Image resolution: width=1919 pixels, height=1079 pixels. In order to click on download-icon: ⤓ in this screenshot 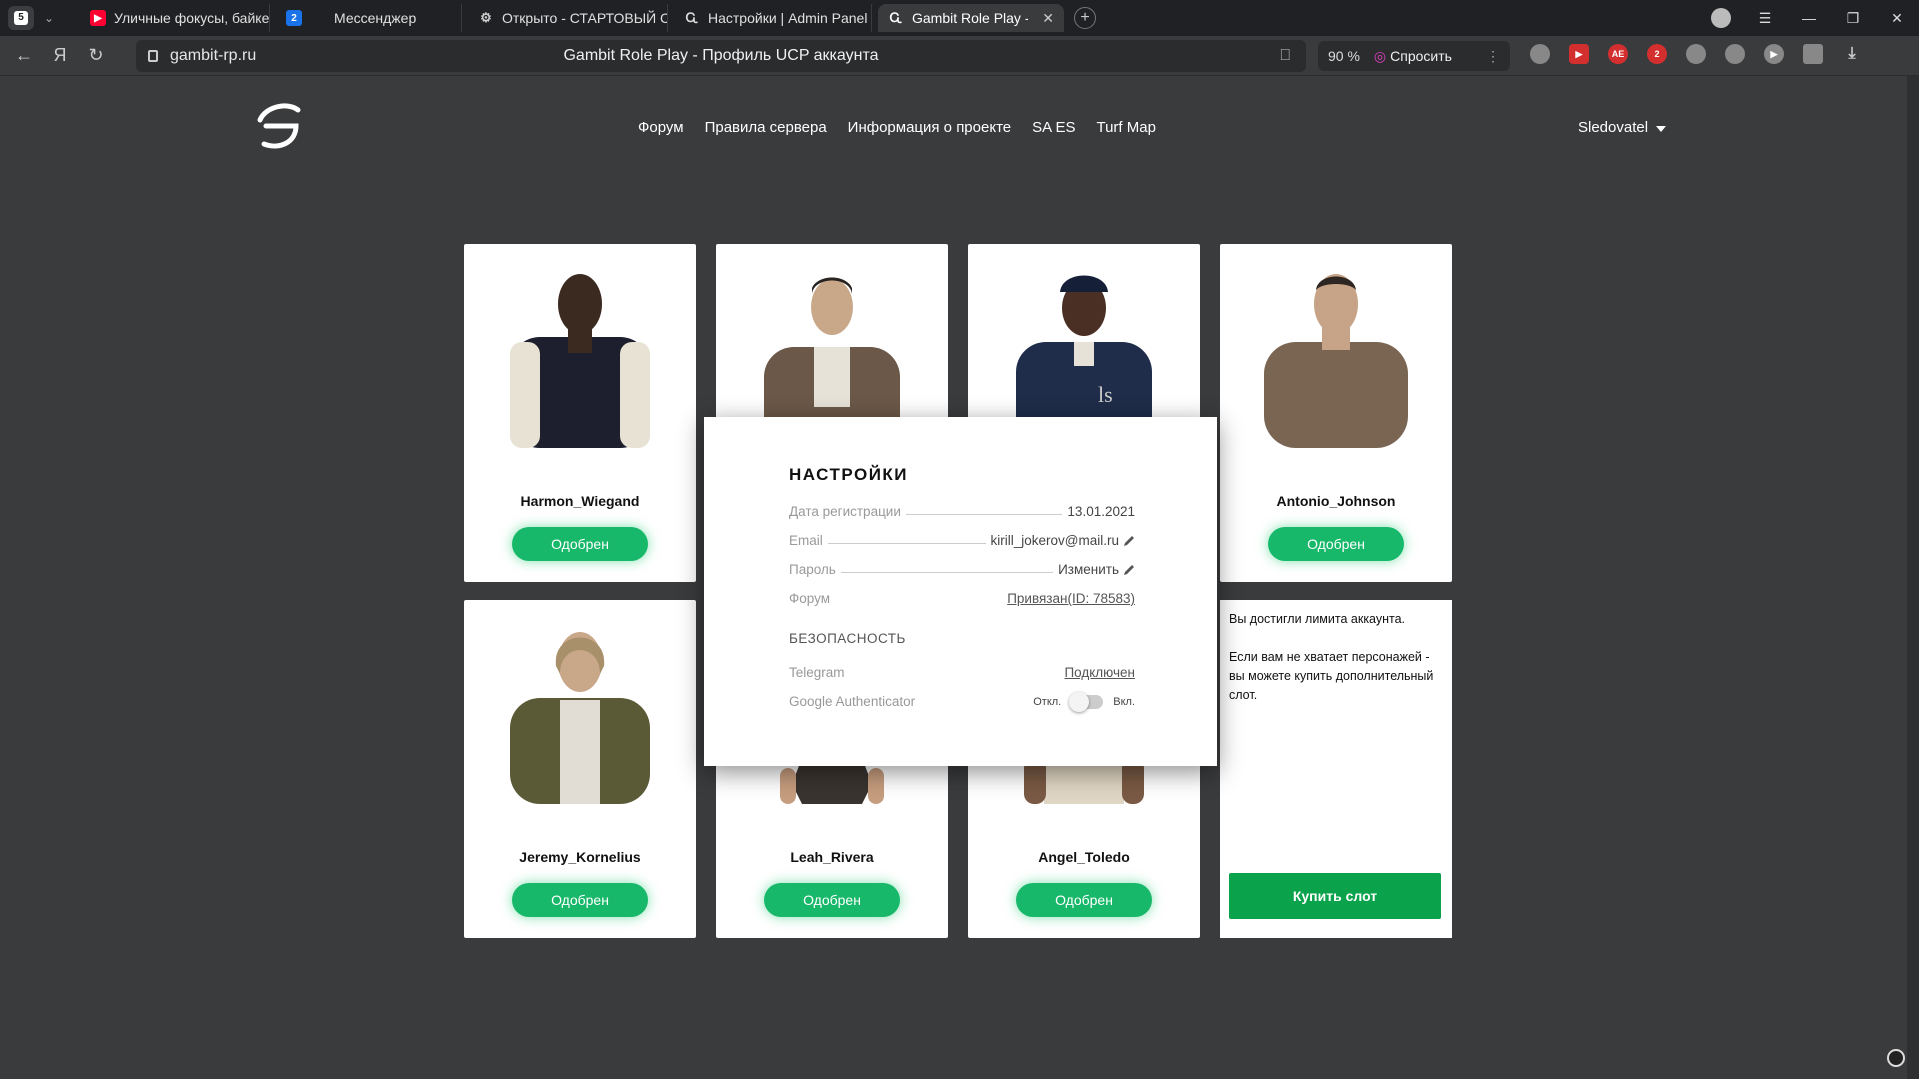, I will do `click(1852, 54)`.